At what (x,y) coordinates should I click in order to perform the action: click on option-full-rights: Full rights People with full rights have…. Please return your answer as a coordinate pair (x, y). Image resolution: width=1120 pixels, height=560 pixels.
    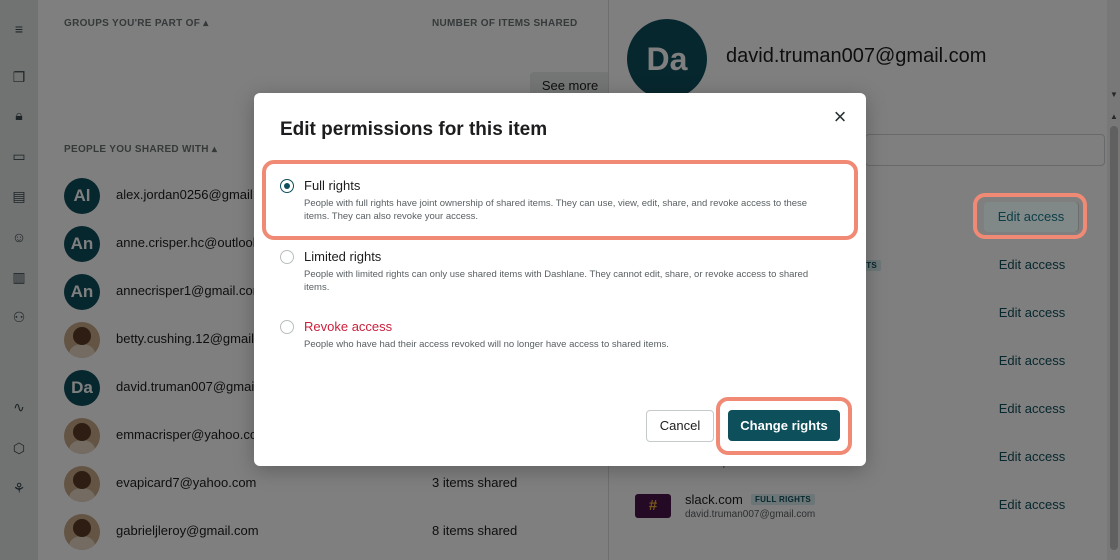
    Looking at the image, I should click on (560, 202).